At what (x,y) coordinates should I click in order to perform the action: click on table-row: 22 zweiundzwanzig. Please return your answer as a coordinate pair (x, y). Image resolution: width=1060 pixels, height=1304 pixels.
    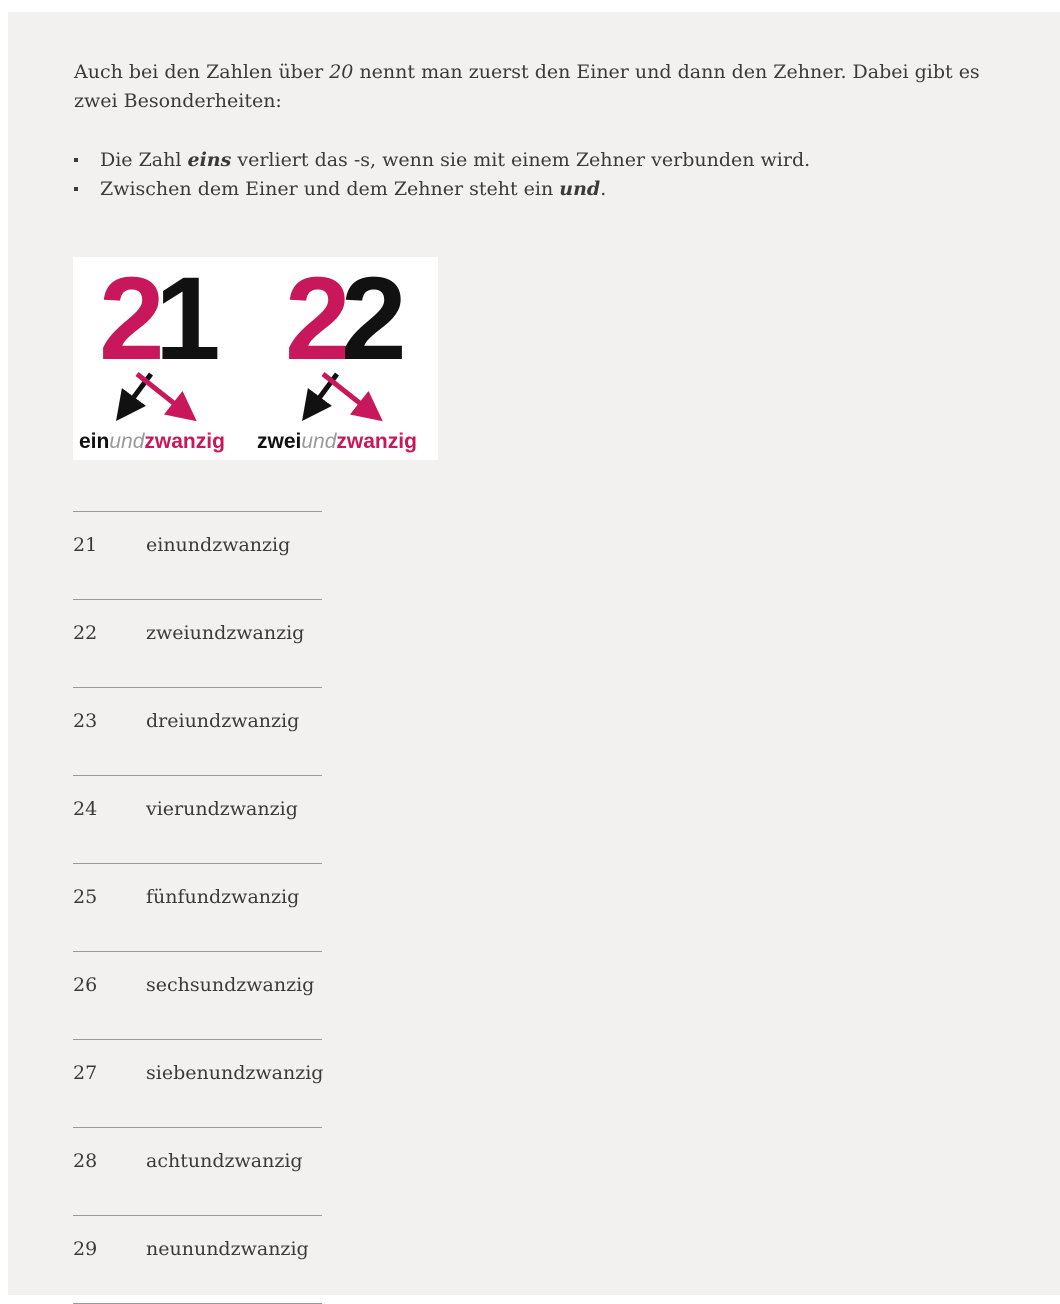
    Looking at the image, I should click on (197, 643).